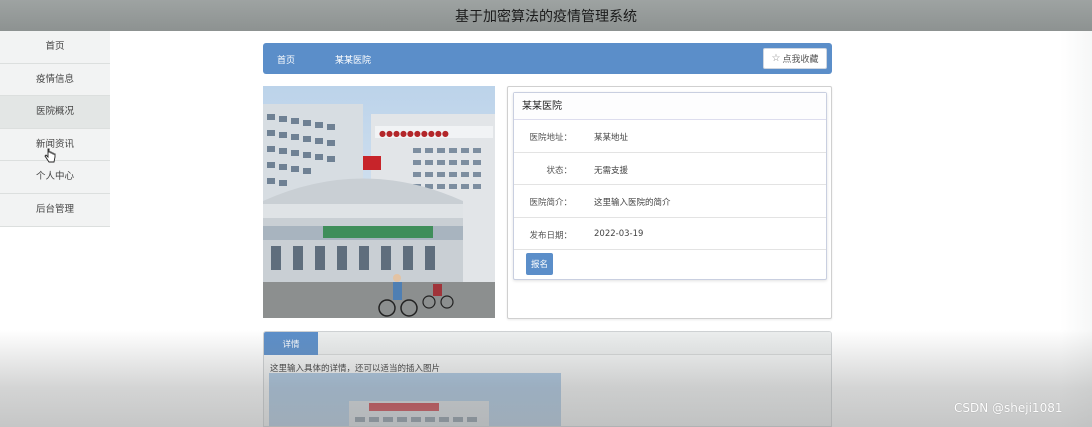  Describe the element at coordinates (55, 112) in the screenshot. I see `sidebar-item-hospital-overview: 医院概况` at that location.